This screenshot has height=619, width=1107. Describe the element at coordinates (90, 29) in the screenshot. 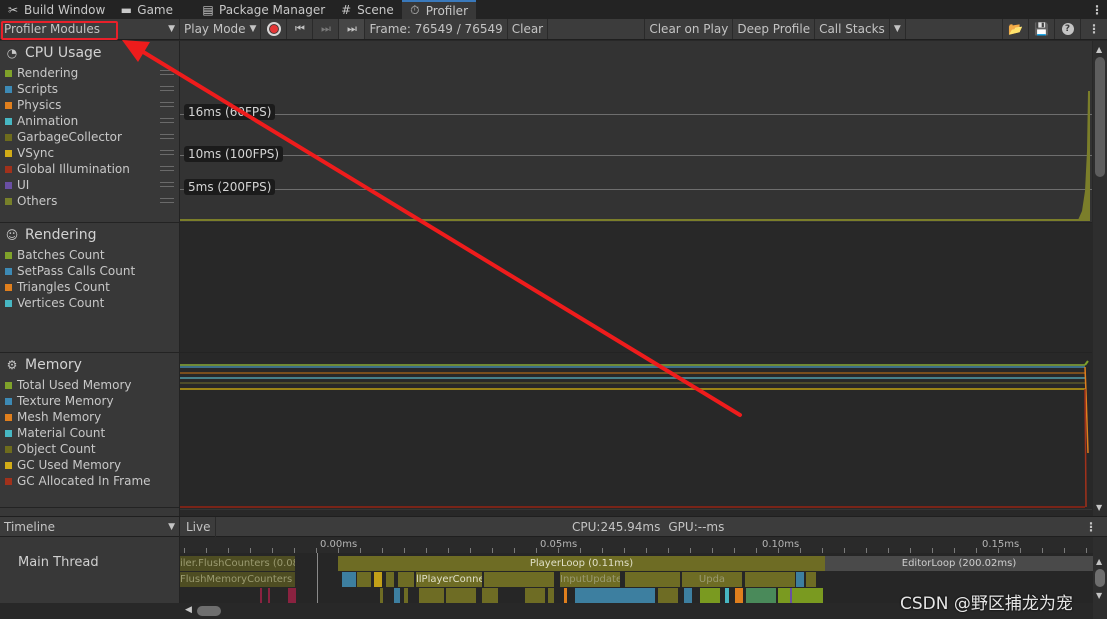

I see `profiler-modules-dropdown: Profiler Modules ▼` at that location.